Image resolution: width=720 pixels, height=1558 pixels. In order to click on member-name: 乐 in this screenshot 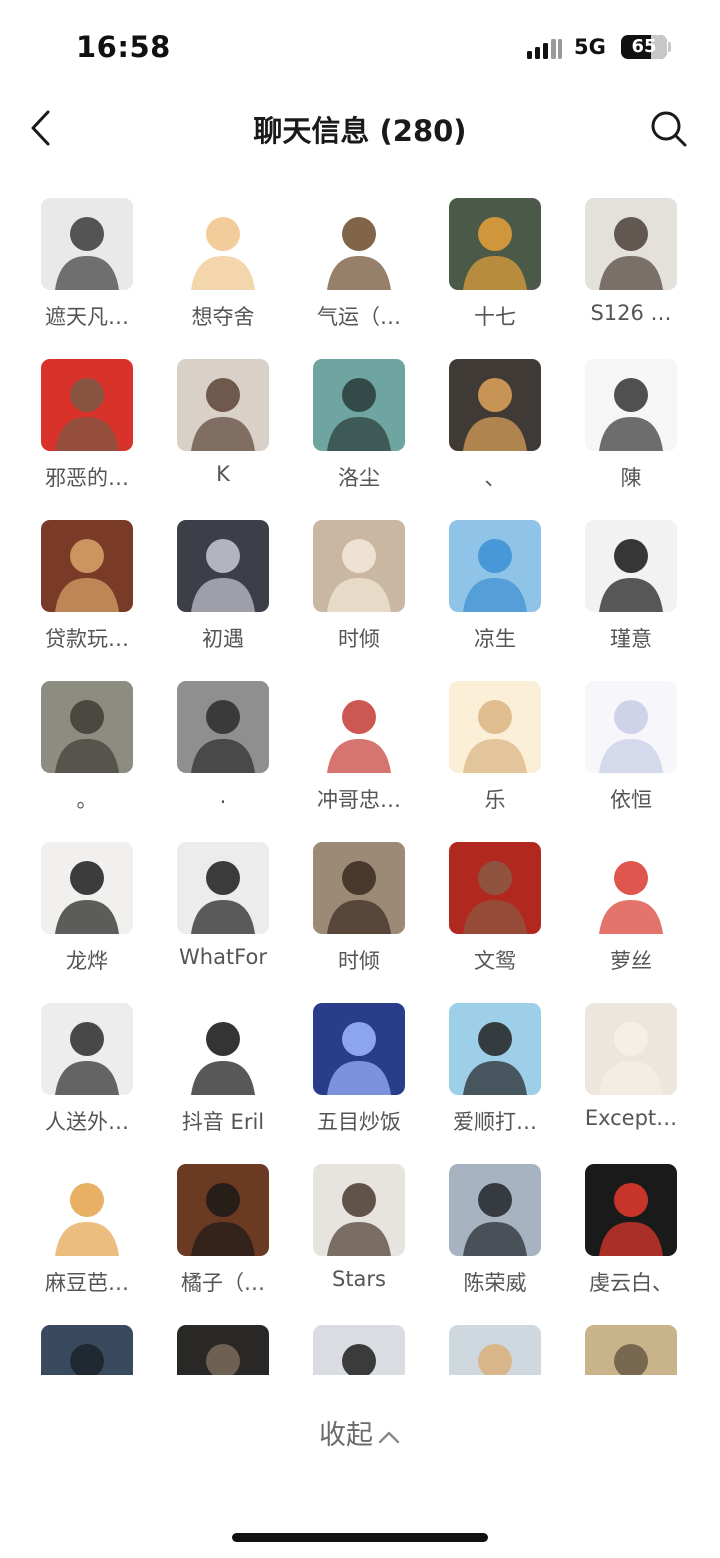, I will do `click(495, 800)`.